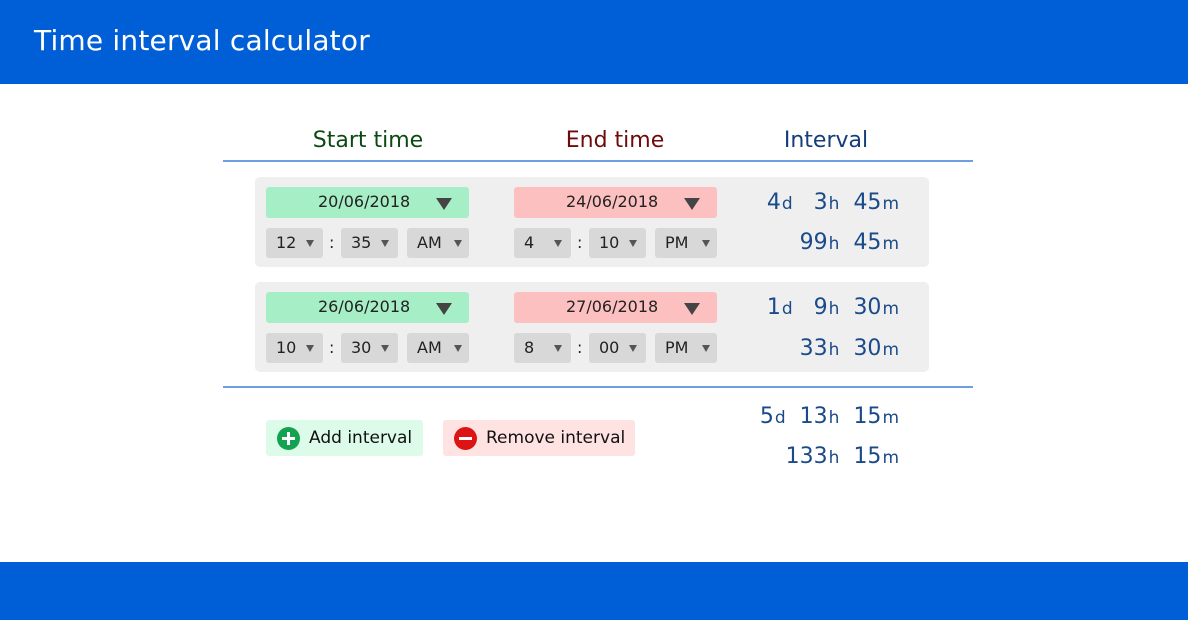 Image resolution: width=1188 pixels, height=620 pixels. I want to click on end-minute-value: 10, so click(609, 242).